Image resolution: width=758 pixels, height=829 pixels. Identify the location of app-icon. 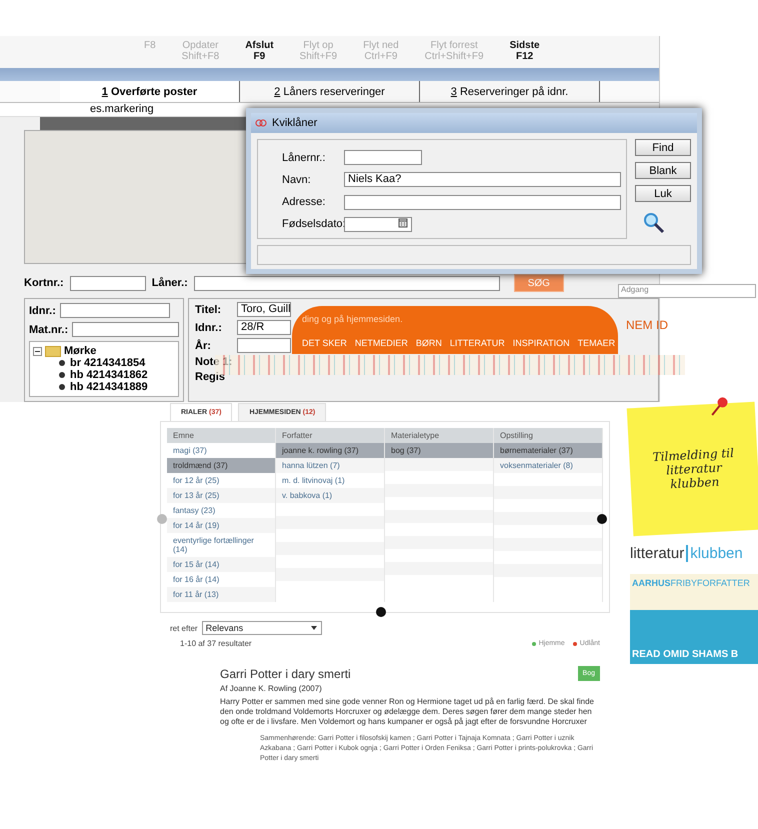
(261, 123).